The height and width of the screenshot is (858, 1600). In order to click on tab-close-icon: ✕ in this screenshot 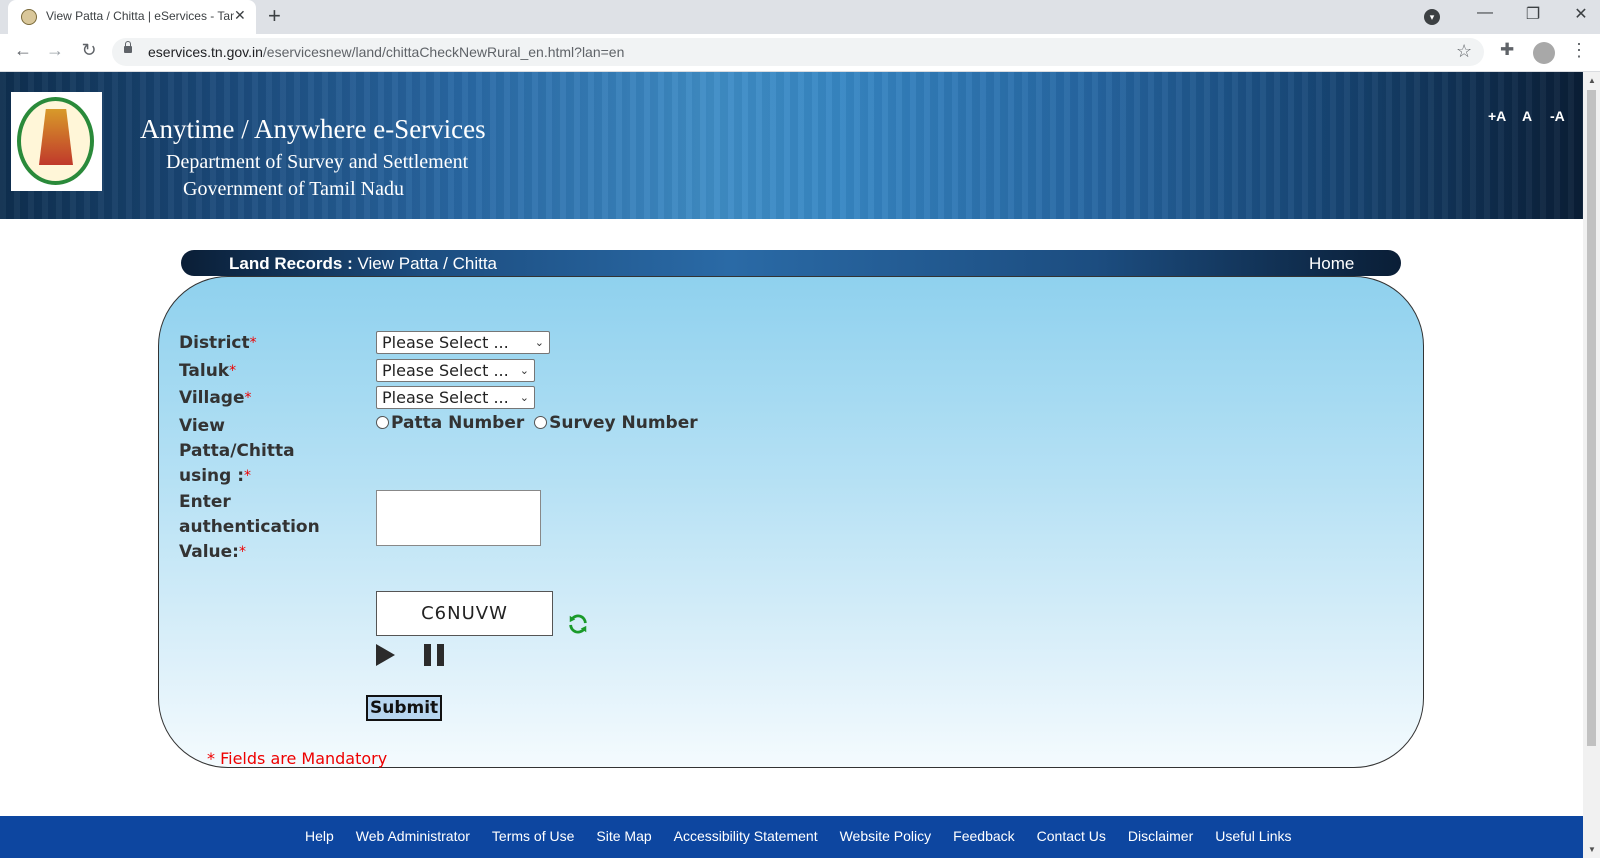, I will do `click(240, 15)`.